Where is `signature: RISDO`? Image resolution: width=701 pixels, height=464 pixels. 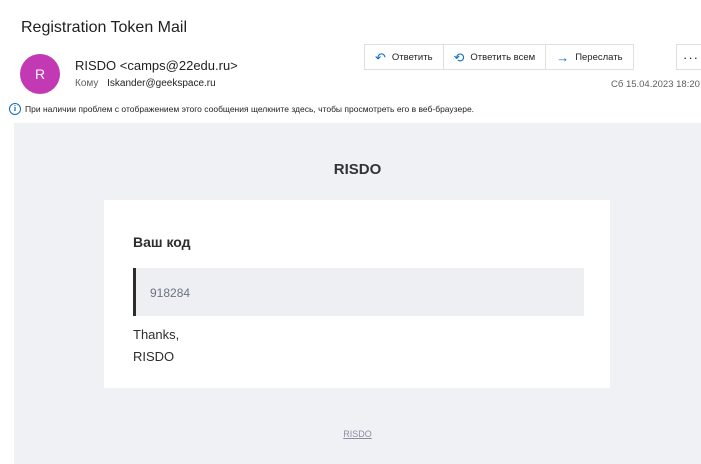 signature: RISDO is located at coordinates (154, 356).